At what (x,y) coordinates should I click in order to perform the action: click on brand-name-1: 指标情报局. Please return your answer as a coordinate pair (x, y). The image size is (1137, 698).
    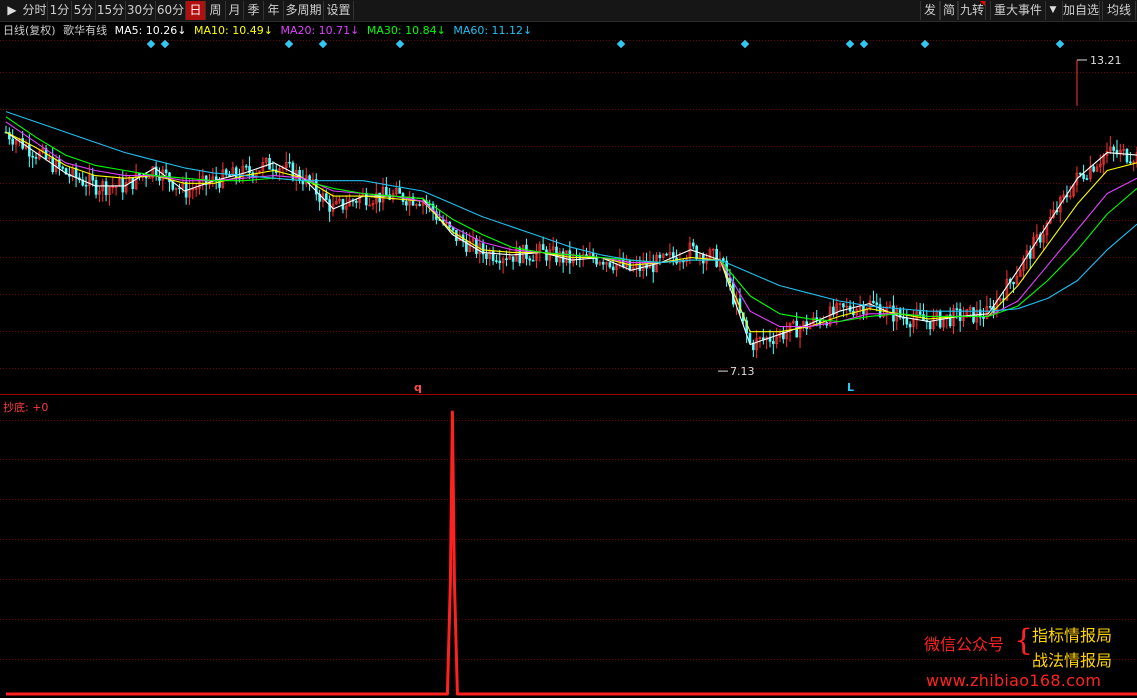
    Looking at the image, I should click on (1072, 635).